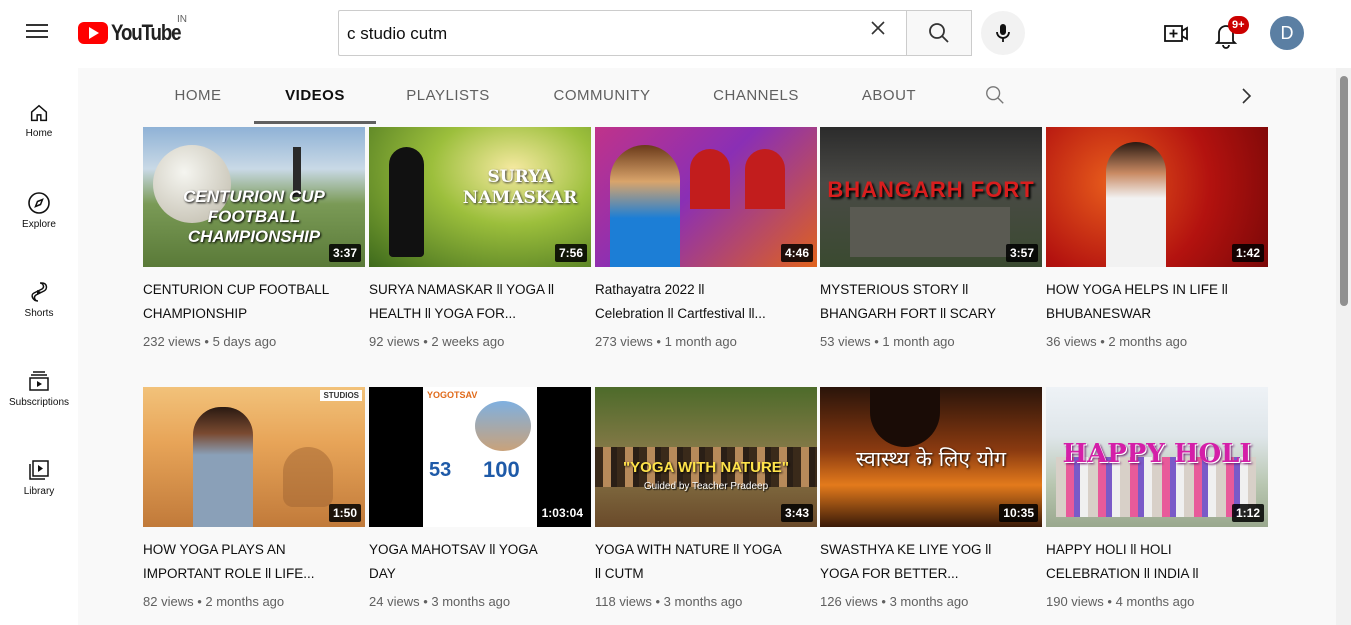 This screenshot has height=625, width=1351. Describe the element at coordinates (315, 96) in the screenshot. I see `tab-videos: VIDEOS` at that location.